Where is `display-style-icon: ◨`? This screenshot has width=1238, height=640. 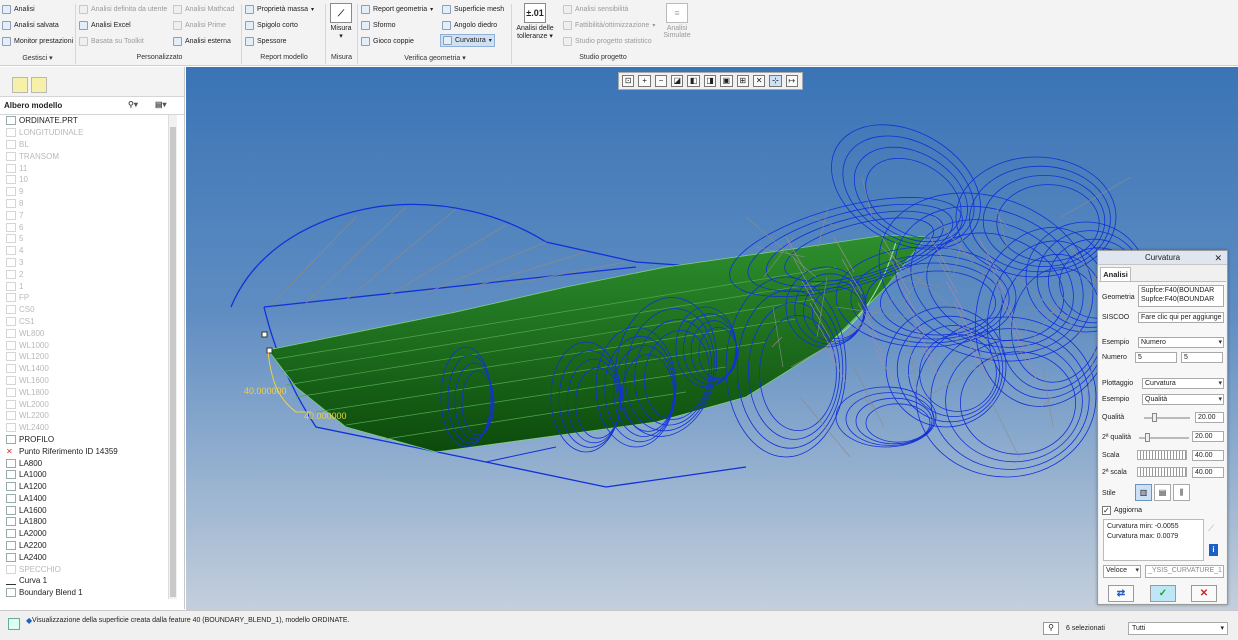 display-style-icon: ◨ is located at coordinates (710, 81).